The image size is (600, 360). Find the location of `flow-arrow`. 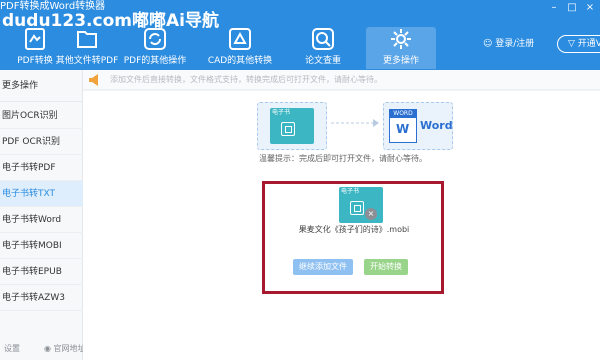

flow-arrow is located at coordinates (355, 123).